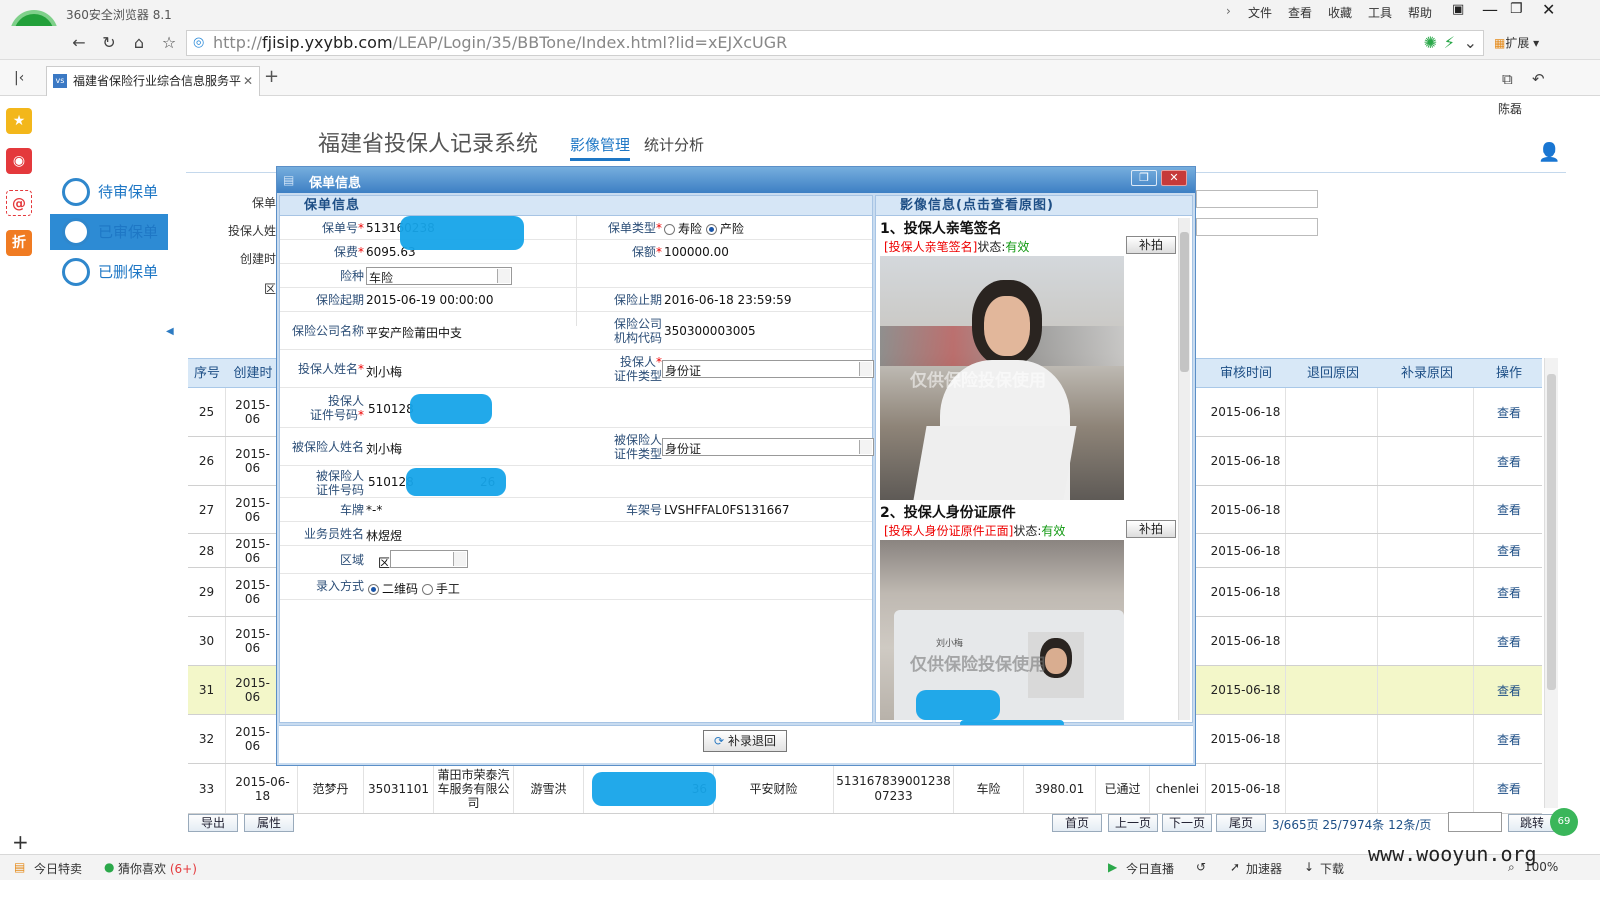  I want to click on speed-icon: ⚡, so click(1449, 43).